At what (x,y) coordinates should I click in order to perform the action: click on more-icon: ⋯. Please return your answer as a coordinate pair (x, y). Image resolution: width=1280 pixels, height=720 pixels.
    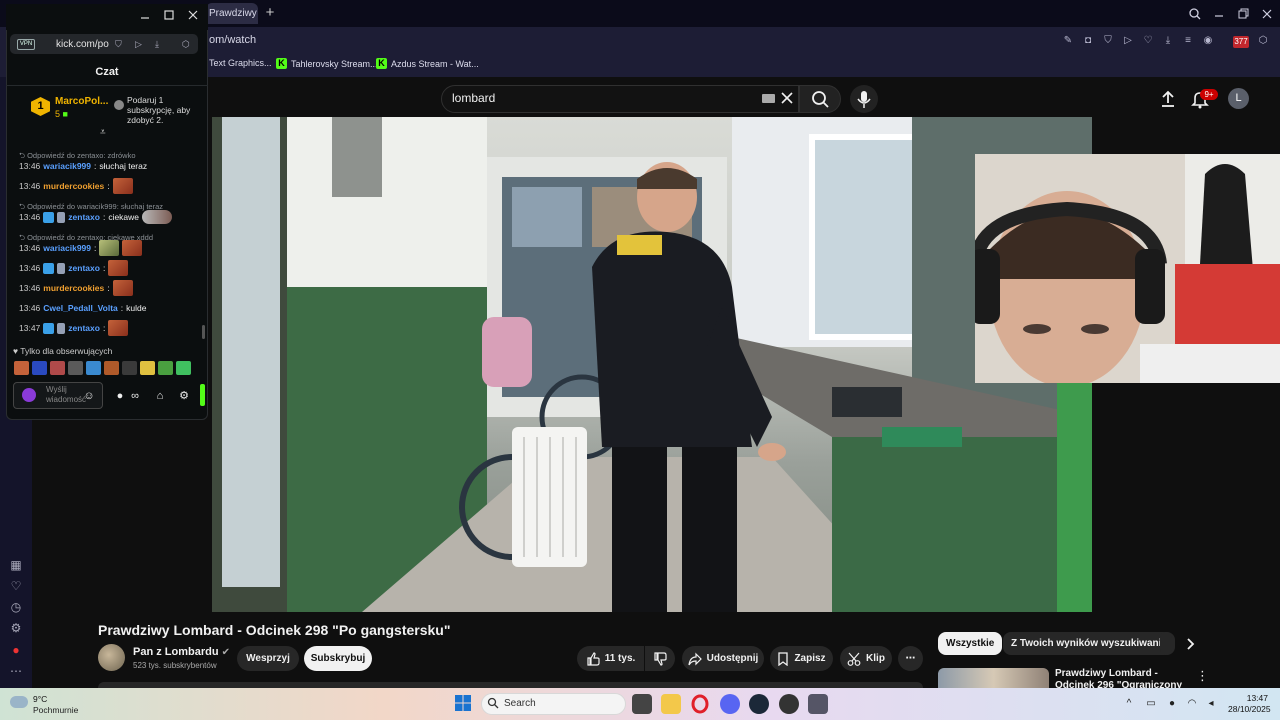
    Looking at the image, I should click on (16, 671).